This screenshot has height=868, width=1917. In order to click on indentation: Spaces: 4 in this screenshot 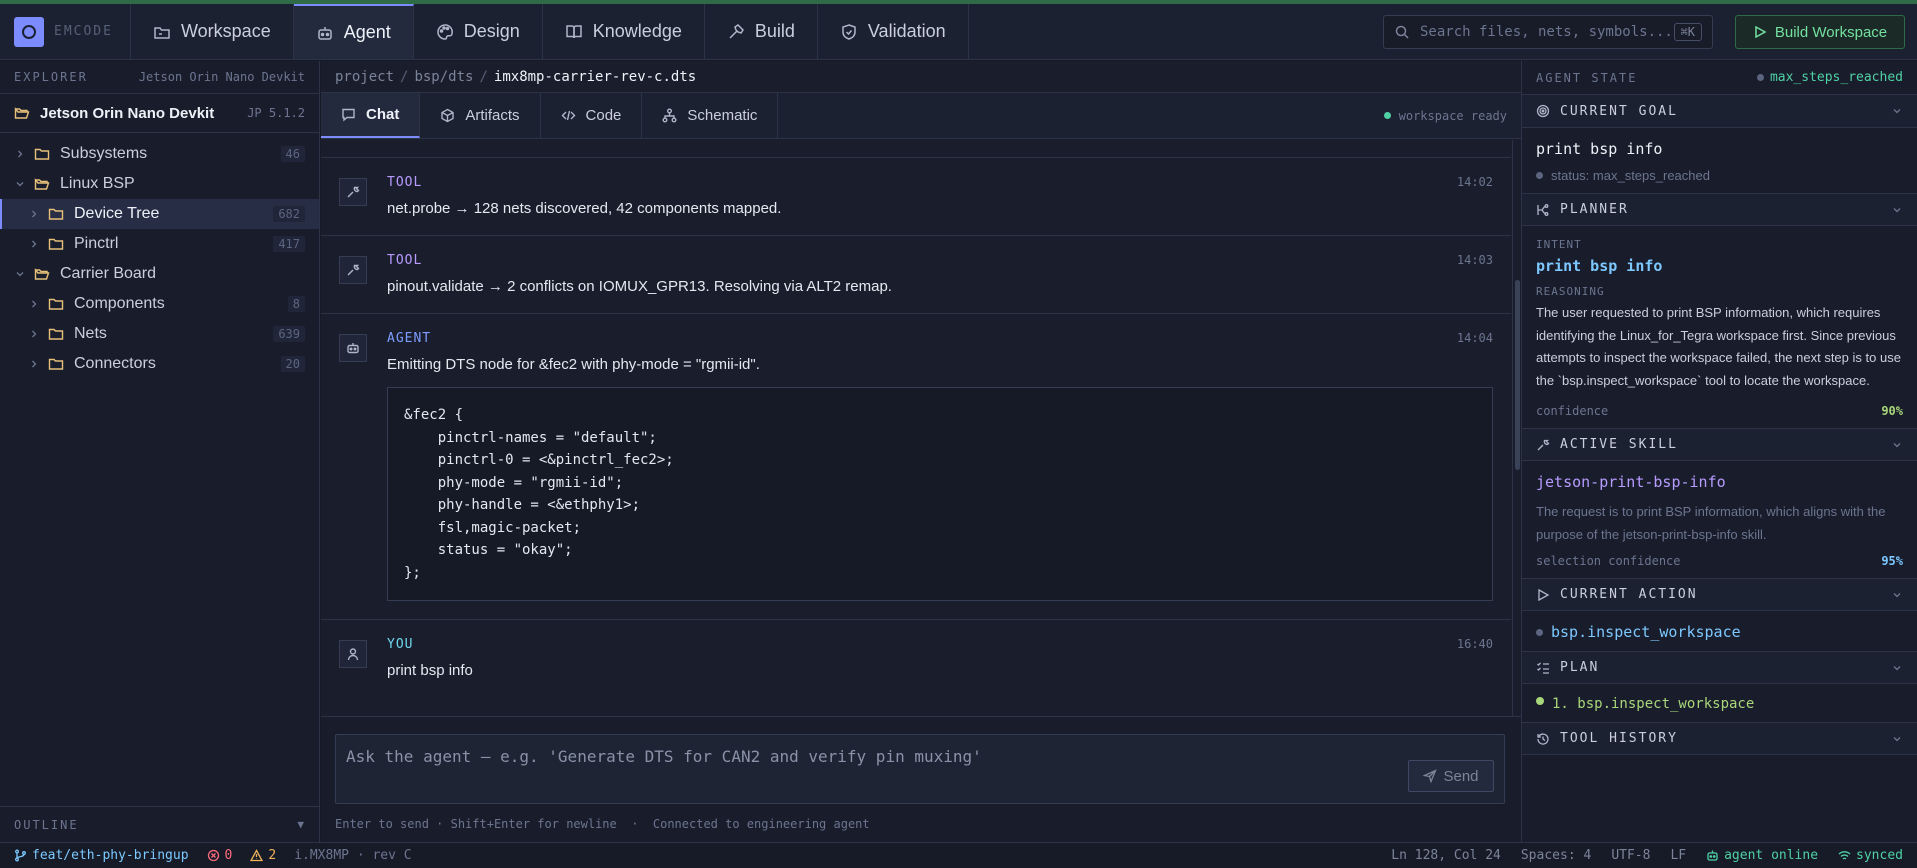, I will do `click(1556, 855)`.